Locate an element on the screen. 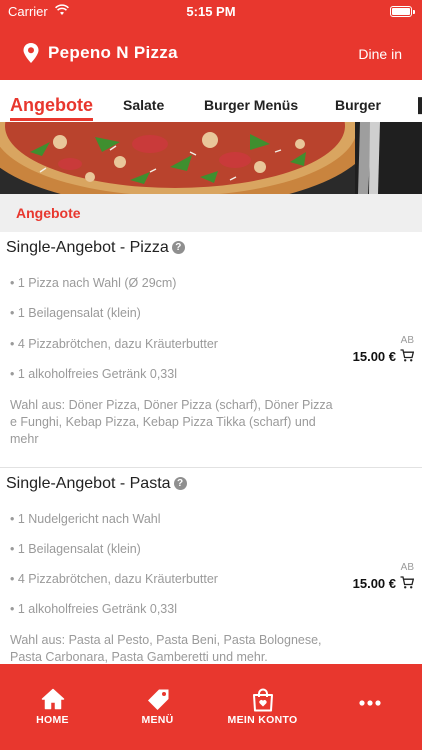 The height and width of the screenshot is (750, 422). nav-menu-label: MENÜ is located at coordinates (157, 720).